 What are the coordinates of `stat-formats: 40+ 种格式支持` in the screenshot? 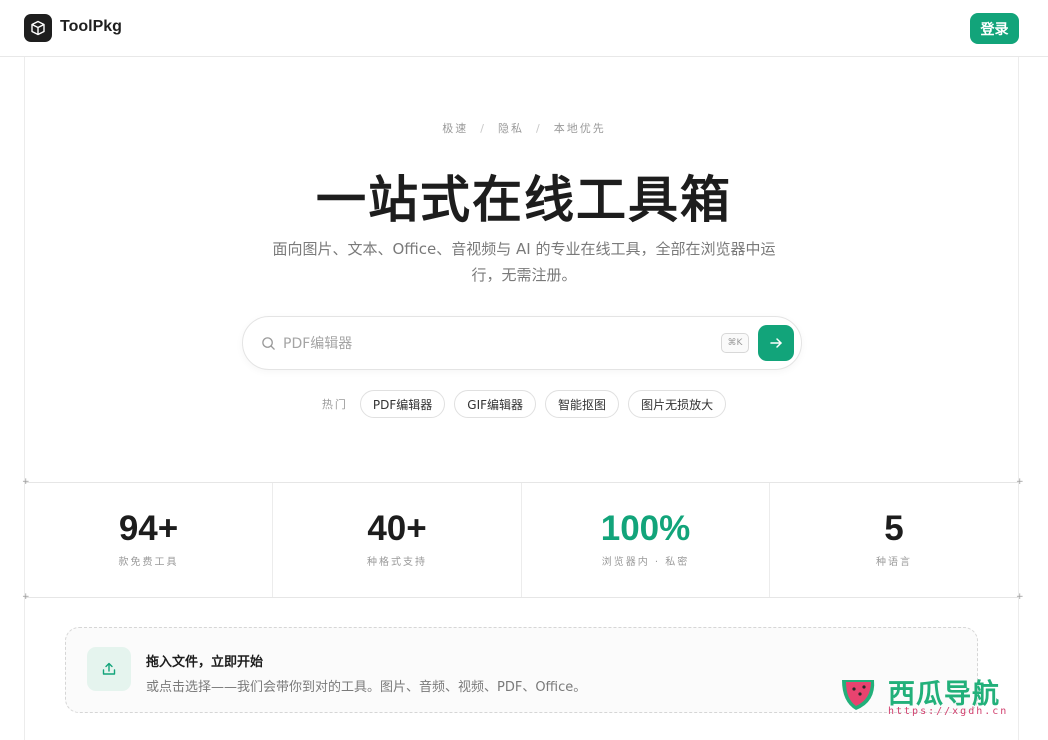 It's located at (397, 540).